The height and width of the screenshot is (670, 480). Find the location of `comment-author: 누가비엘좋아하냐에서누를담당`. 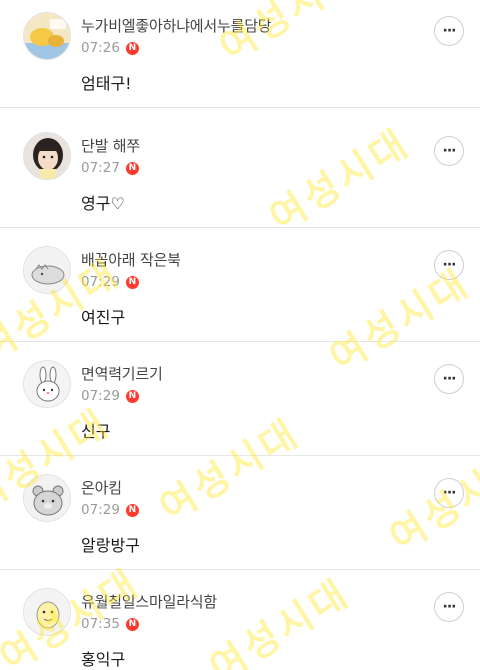

comment-author: 누가비엘좋아하냐에서누를담당 is located at coordinates (176, 25).